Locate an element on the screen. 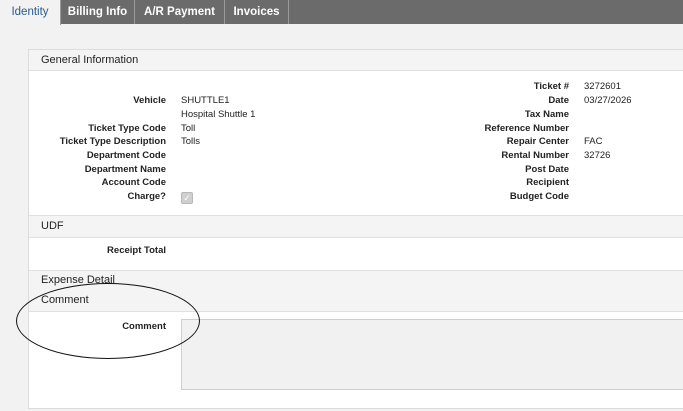  ticket-type-description-label: Ticket Type Description is located at coordinates (112, 141).